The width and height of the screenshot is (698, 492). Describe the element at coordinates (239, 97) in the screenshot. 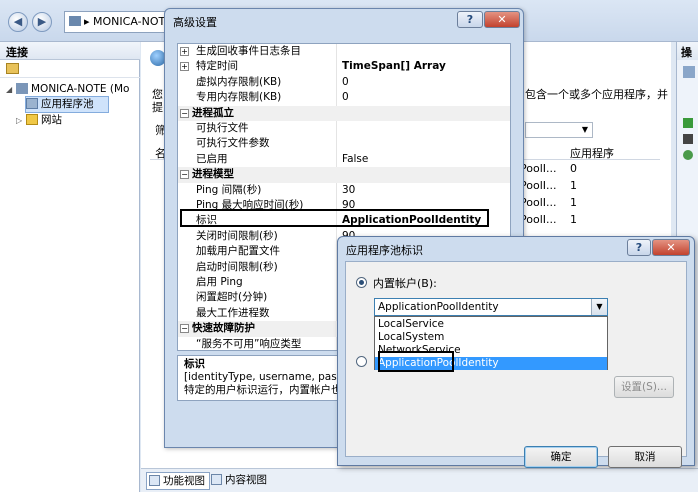

I see `property-name: 专用内存限制(KB)` at that location.